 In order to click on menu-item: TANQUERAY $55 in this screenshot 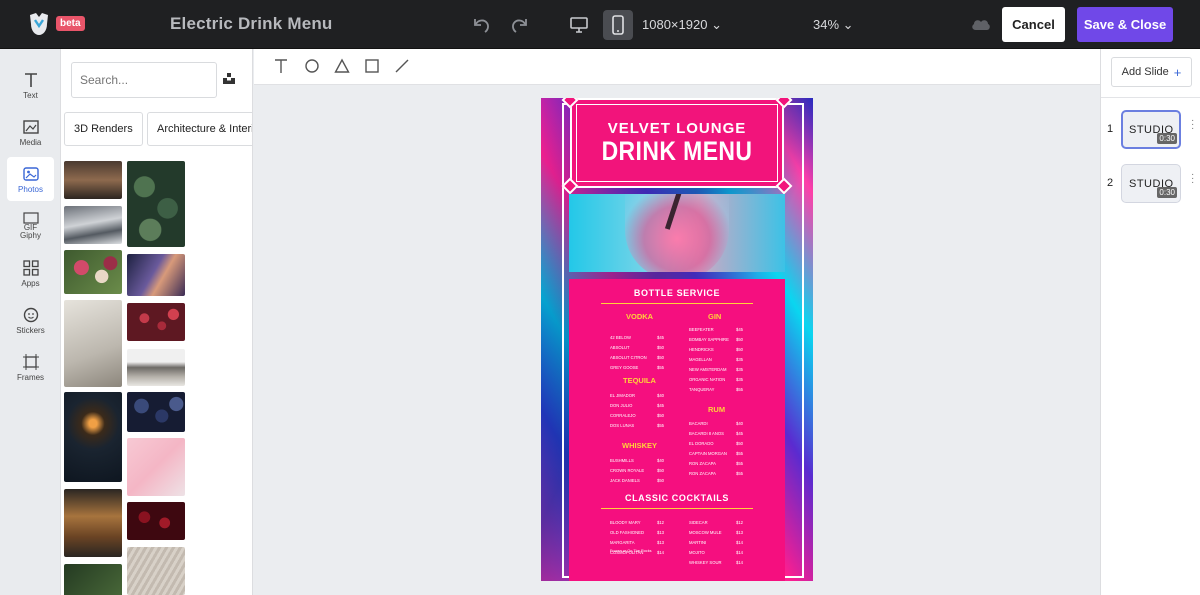, I will do `click(716, 389)`.